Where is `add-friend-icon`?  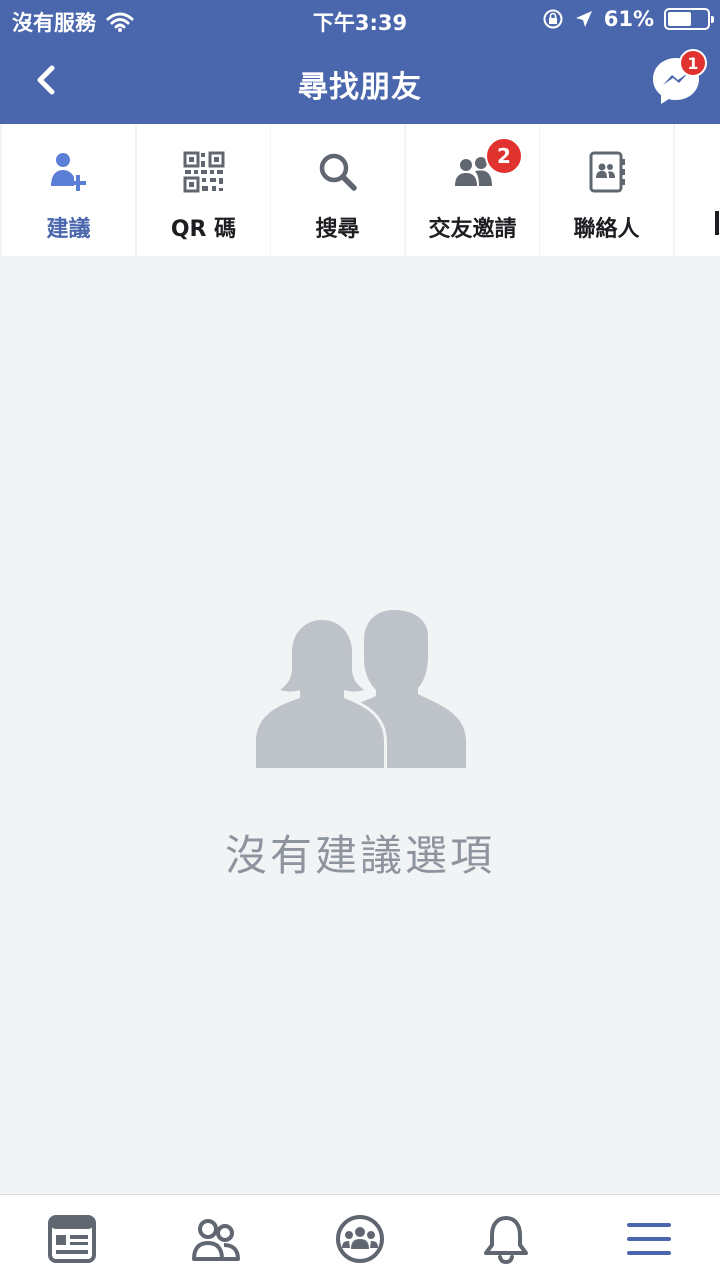 add-friend-icon is located at coordinates (68, 172).